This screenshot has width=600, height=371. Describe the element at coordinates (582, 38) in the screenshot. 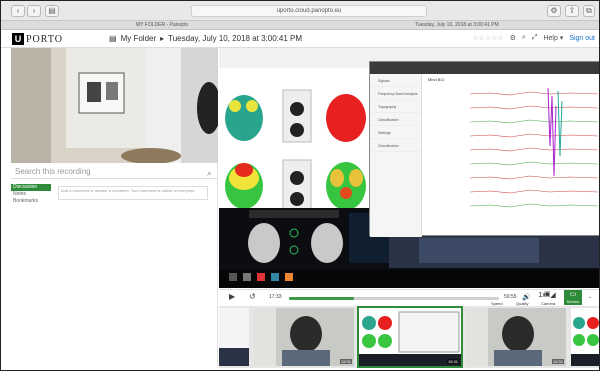

I see `sign-out-link: Sign out` at that location.